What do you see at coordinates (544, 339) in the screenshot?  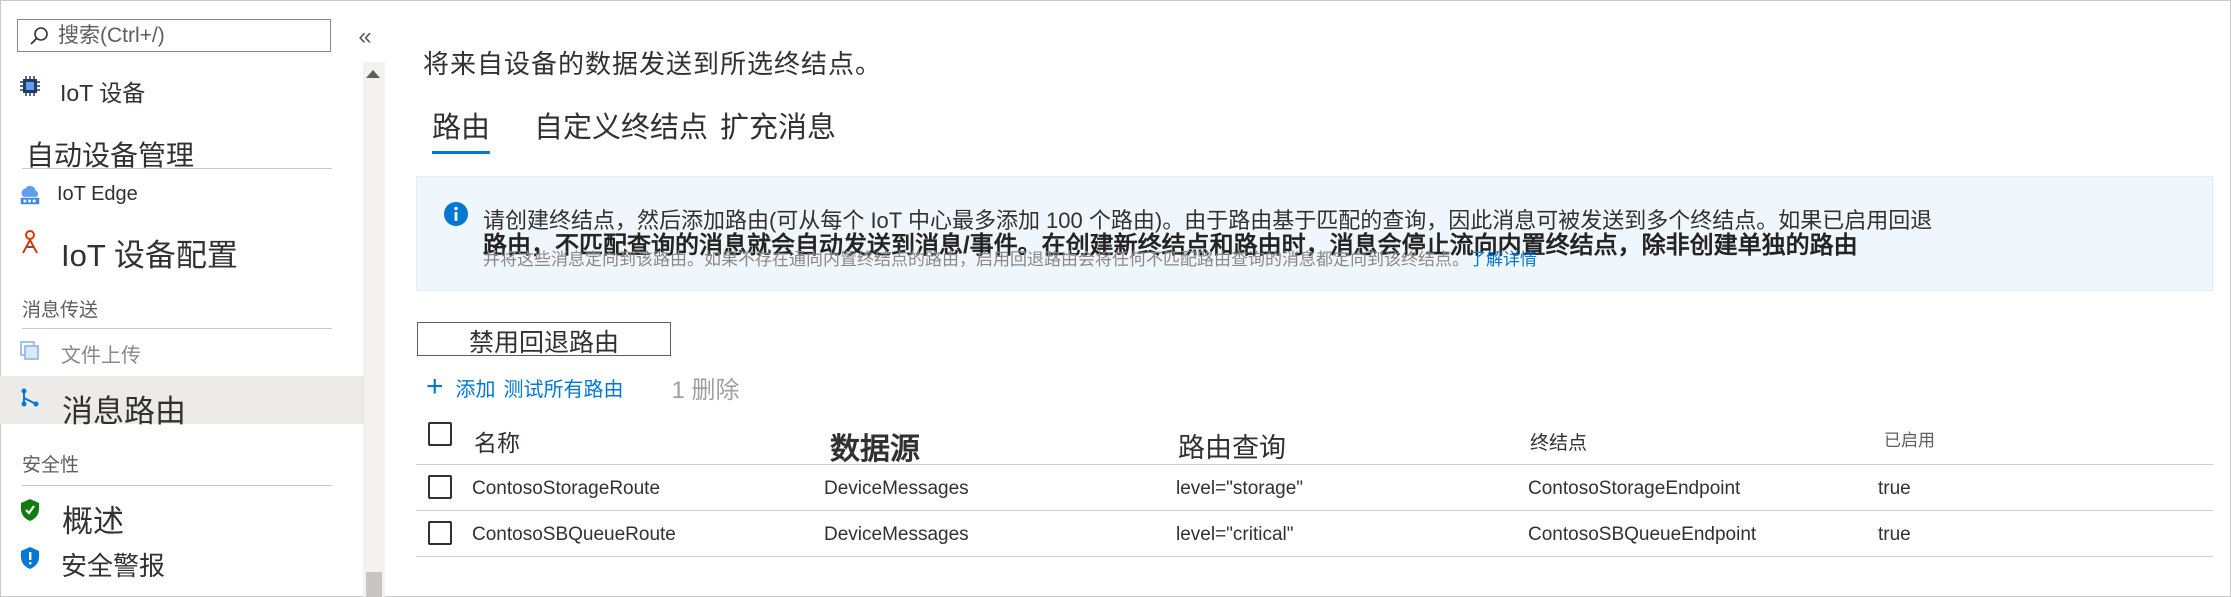 I see `disable-fallback-route-button: 禁用回退路由` at bounding box center [544, 339].